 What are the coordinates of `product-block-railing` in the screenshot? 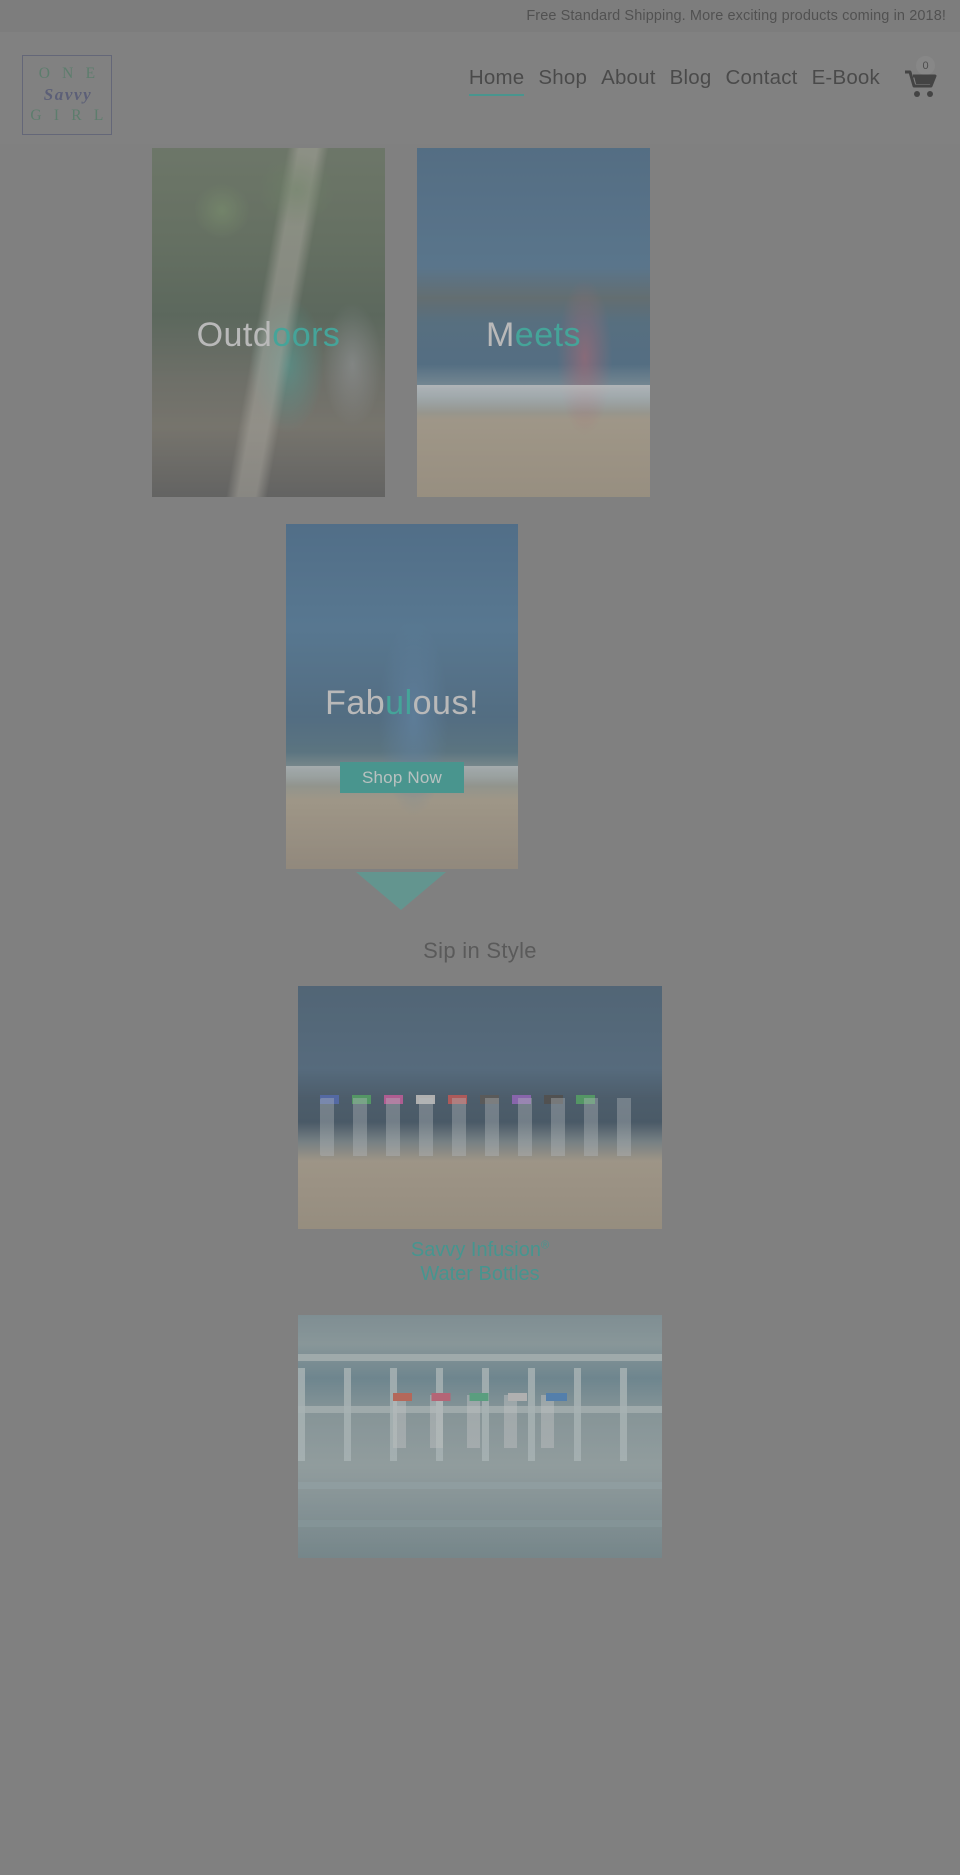 It's located at (480, 1436).